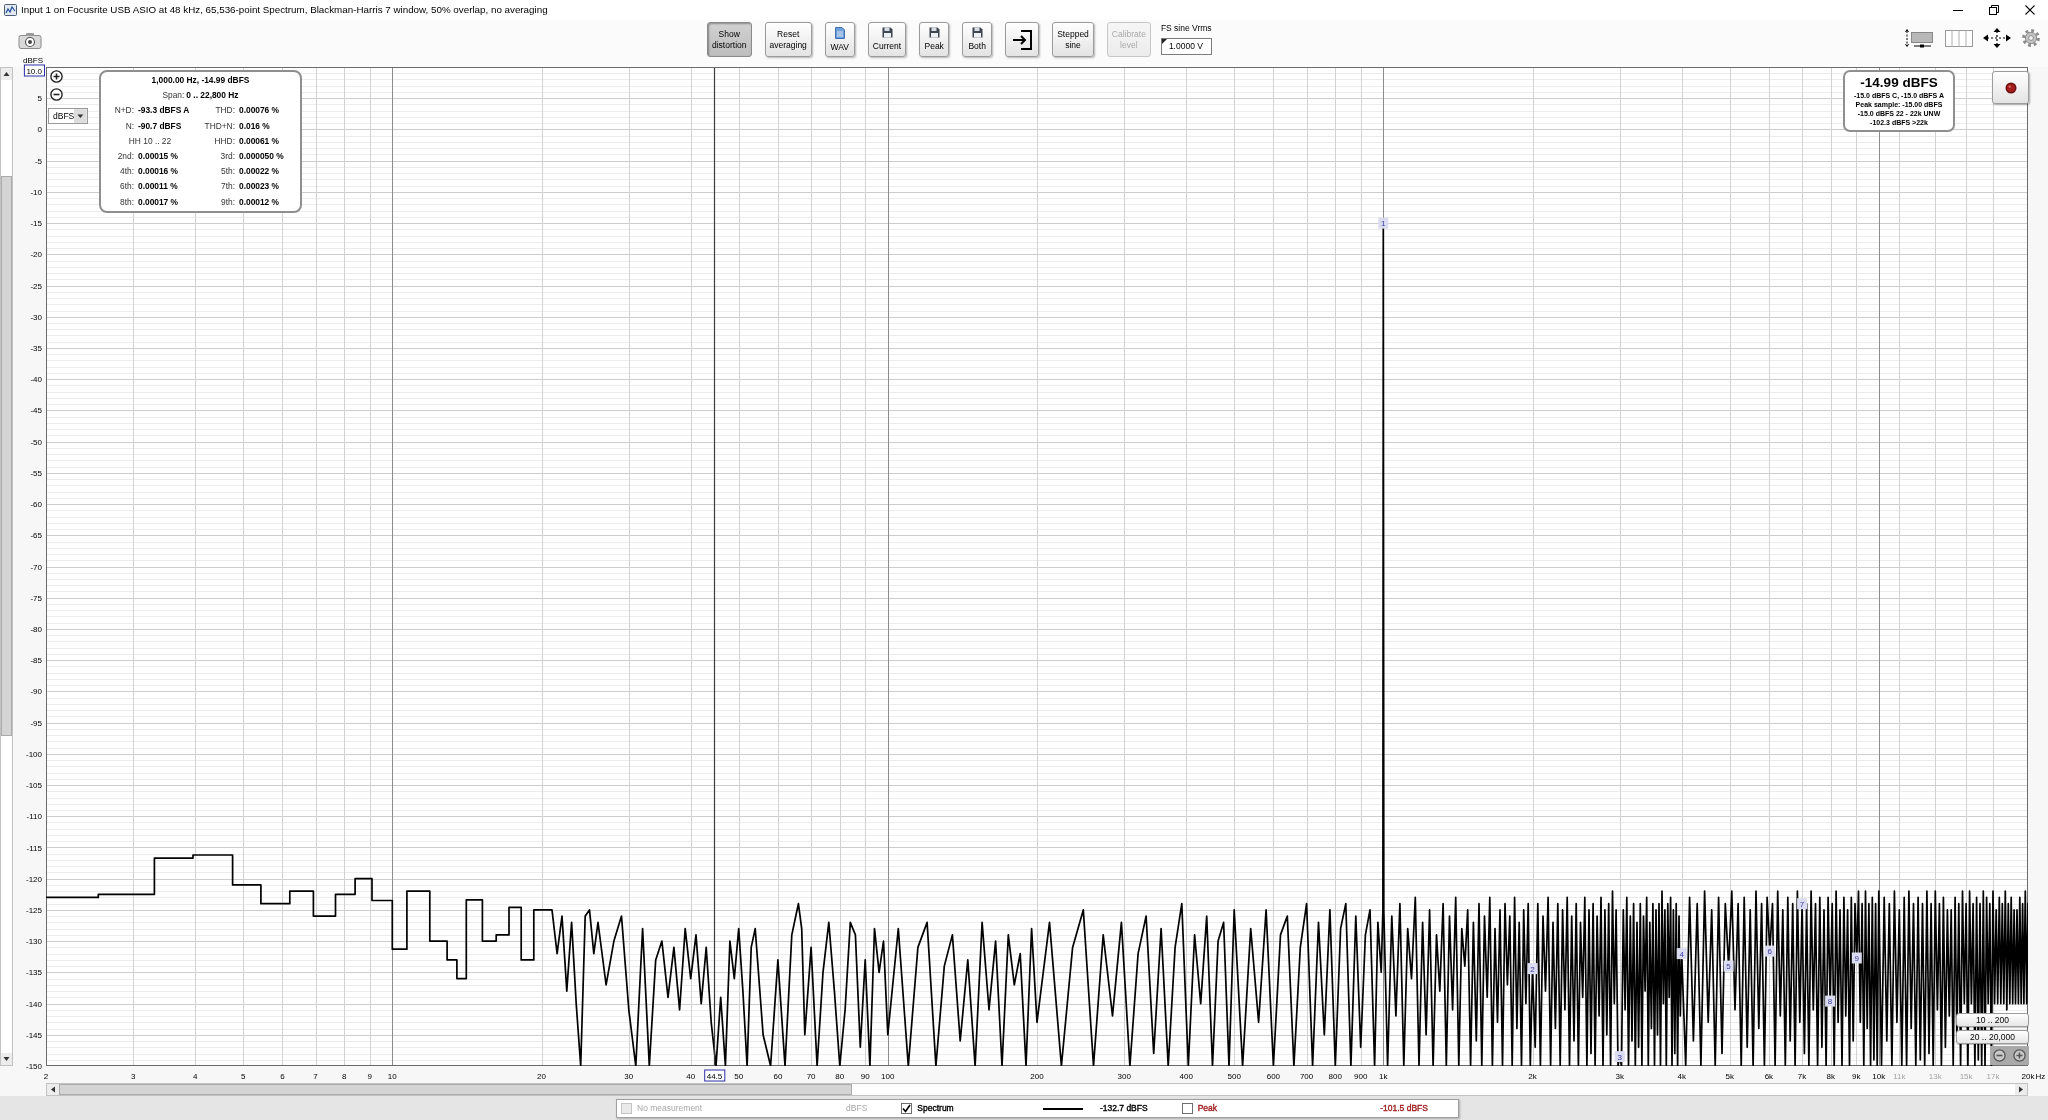  What do you see at coordinates (34, 973) in the screenshot?
I see `y-tick-label: -135` at bounding box center [34, 973].